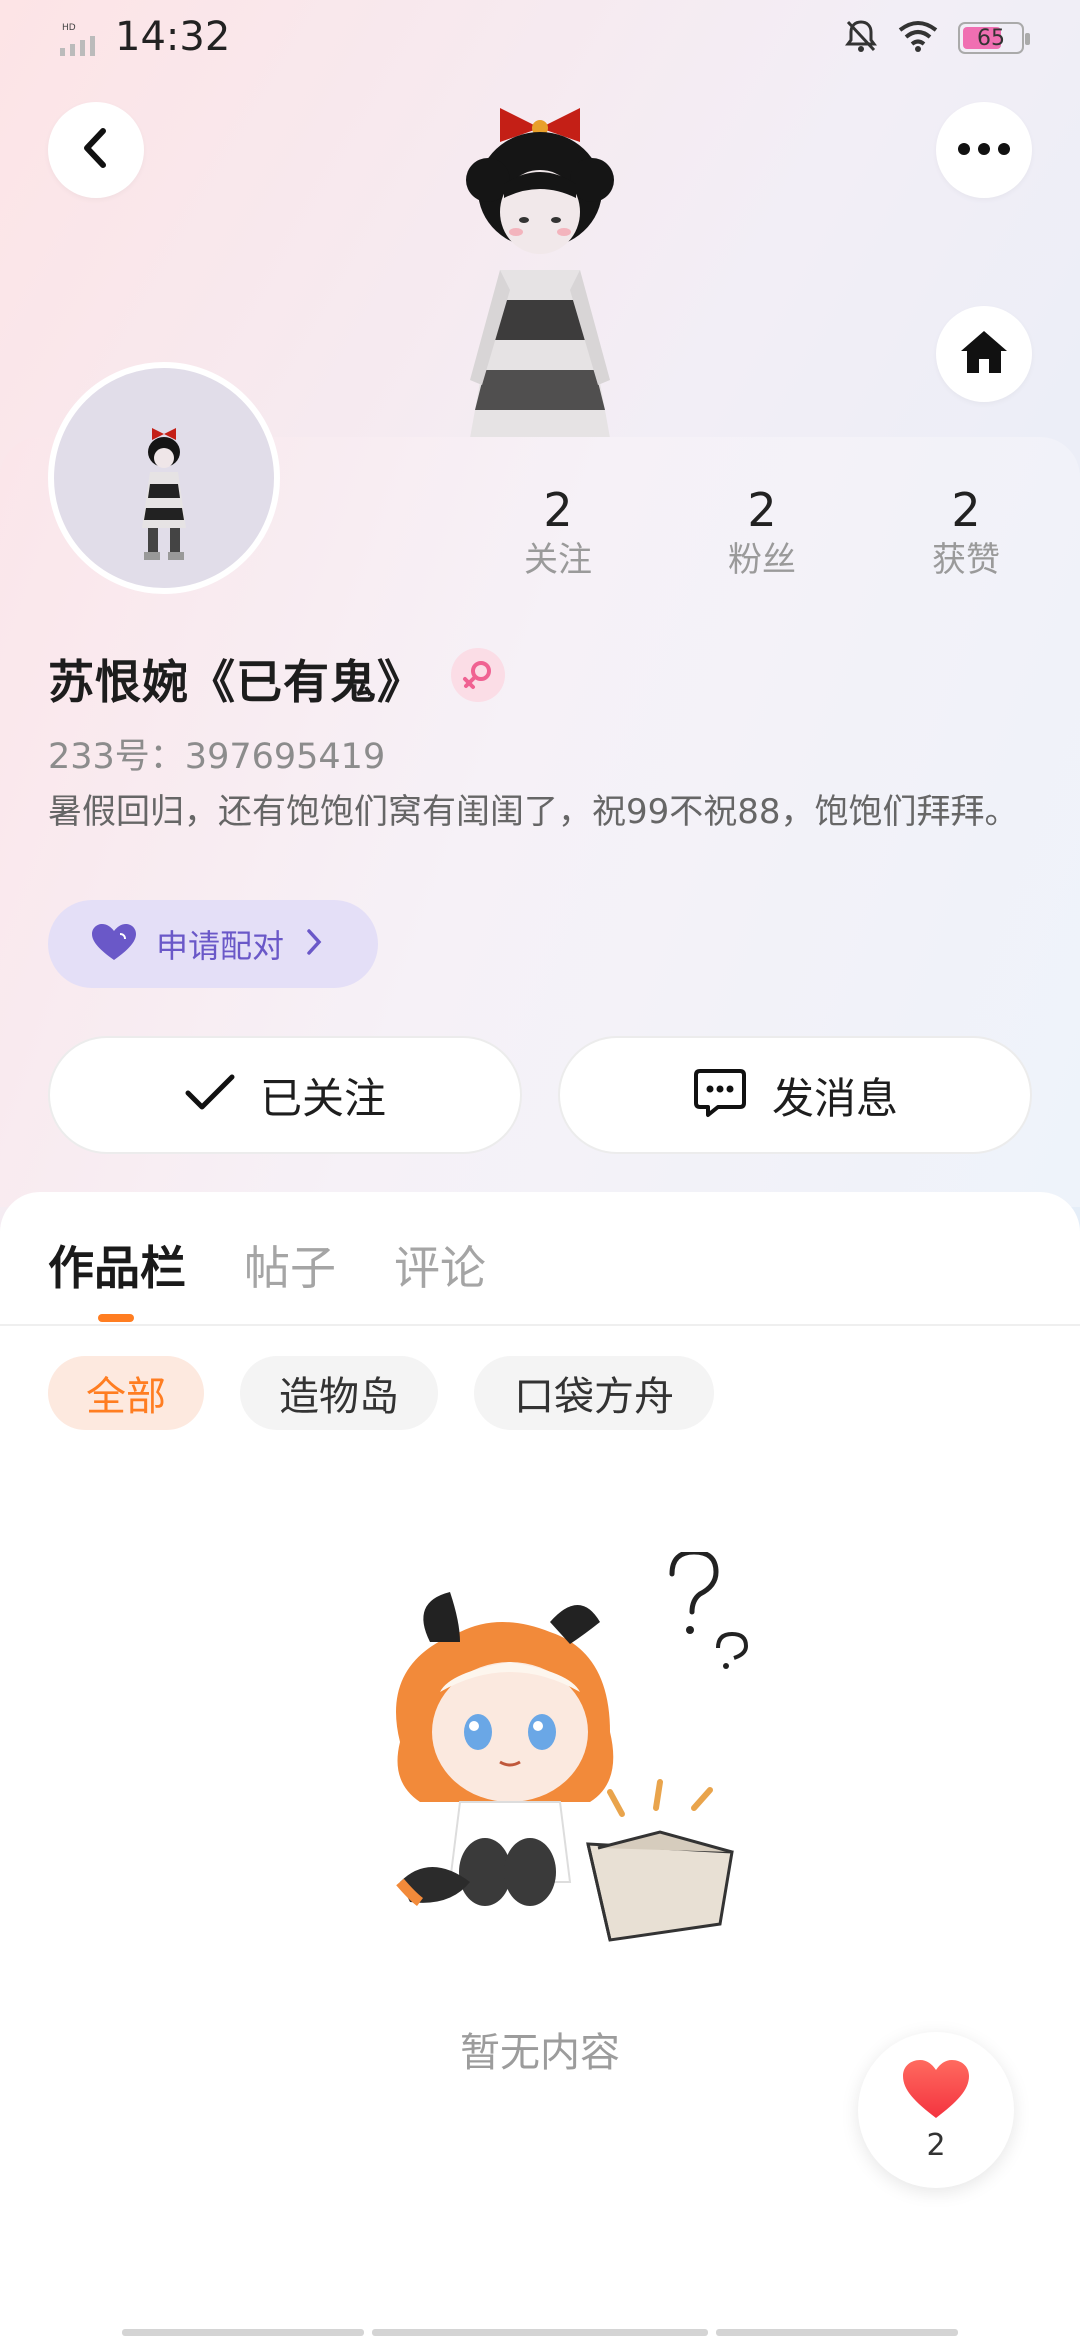 The height and width of the screenshot is (2340, 1080). I want to click on stat-fans: 2 粉丝, so click(762, 532).